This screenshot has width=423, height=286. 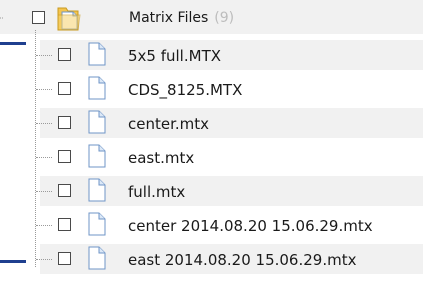 What do you see at coordinates (38, 17) in the screenshot?
I see `matrix-files-checkbox` at bounding box center [38, 17].